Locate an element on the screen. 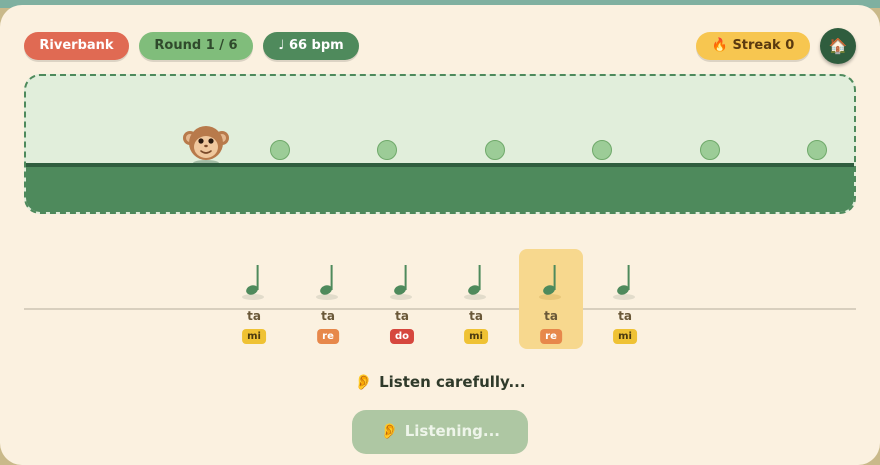 The width and height of the screenshot is (880, 465). beat-4: ta mi is located at coordinates (476, 299).